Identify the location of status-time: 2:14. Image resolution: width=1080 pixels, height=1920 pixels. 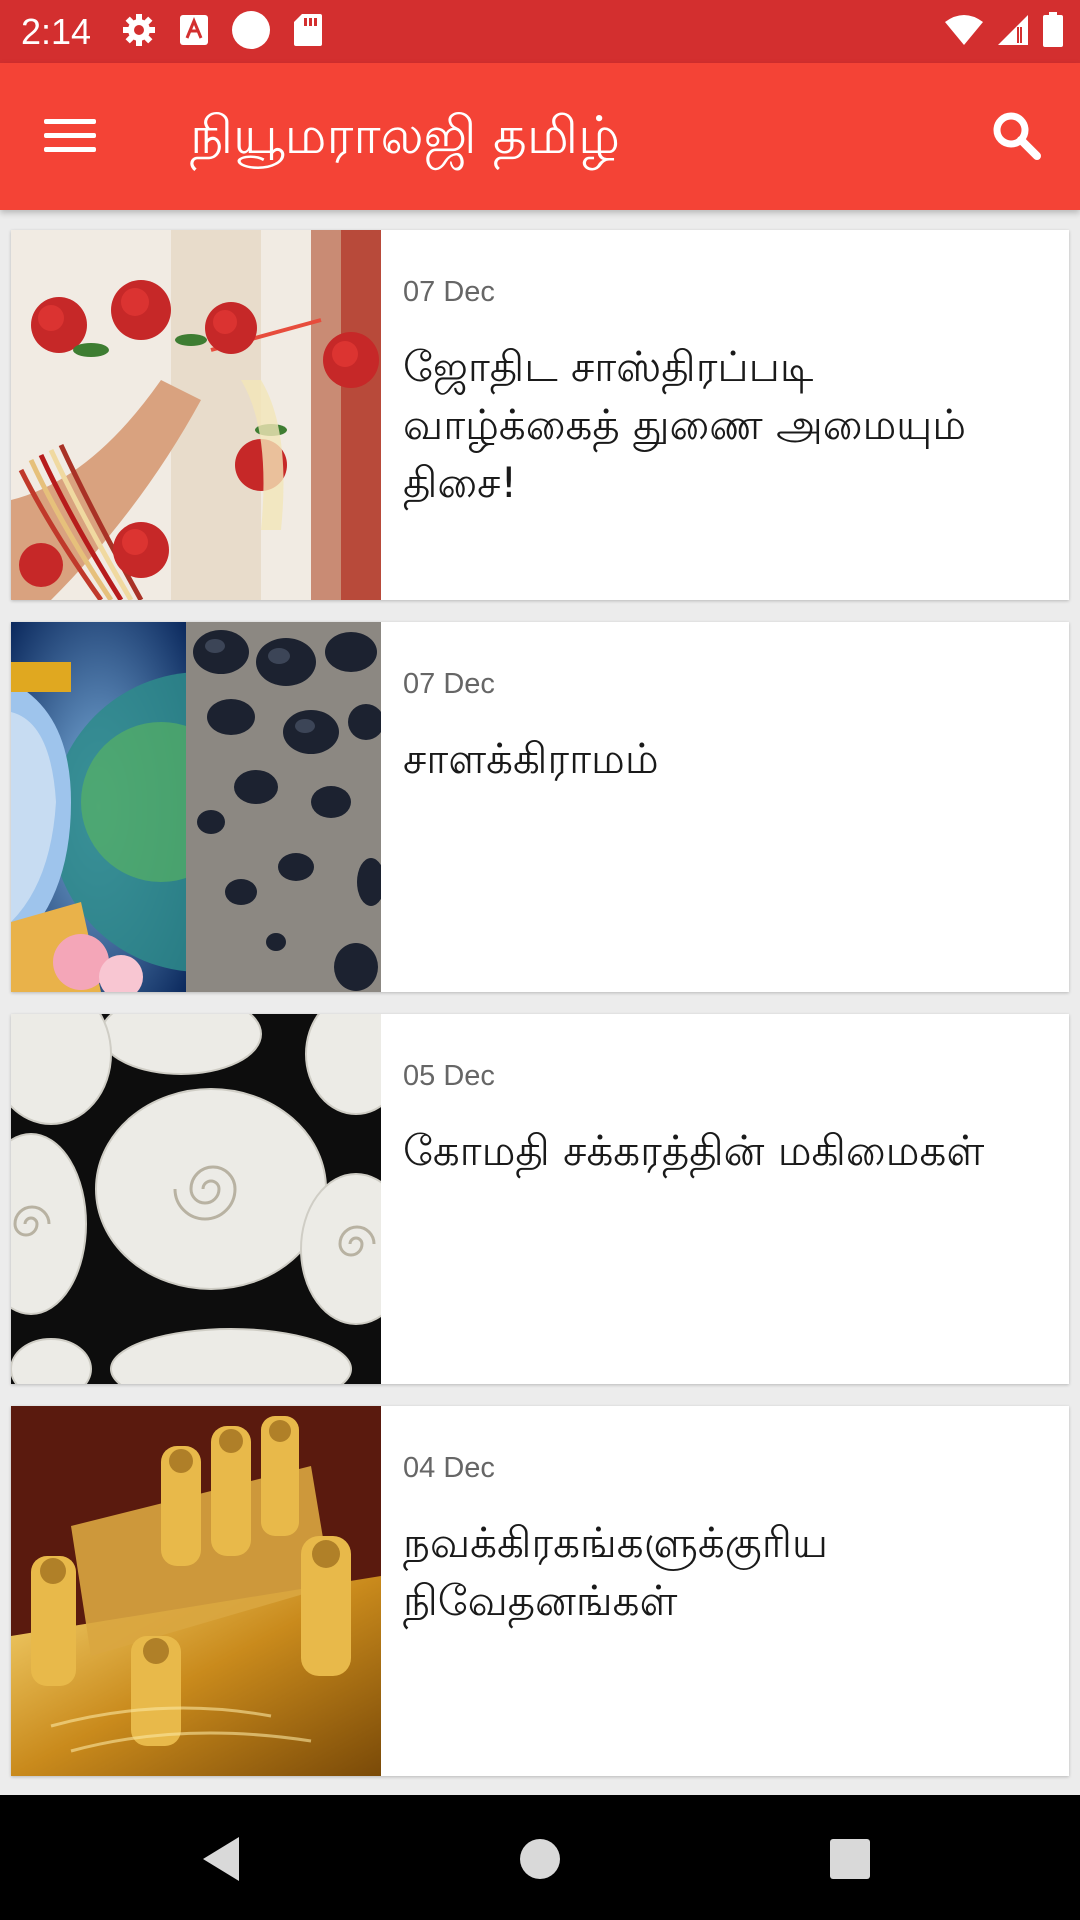
(56, 31).